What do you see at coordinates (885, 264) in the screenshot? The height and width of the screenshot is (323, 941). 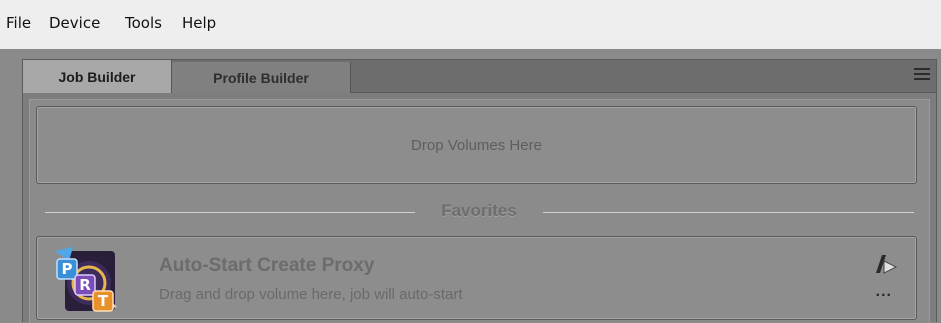 I see `run-job-icon` at bounding box center [885, 264].